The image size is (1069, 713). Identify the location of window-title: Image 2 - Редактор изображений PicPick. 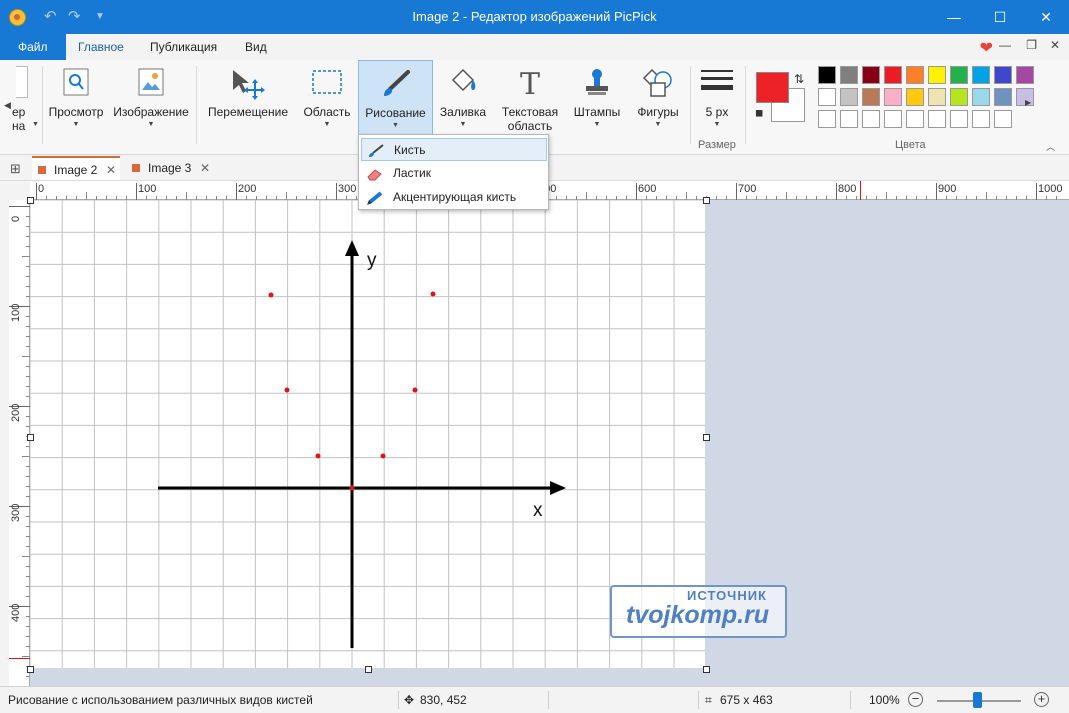
(534, 16).